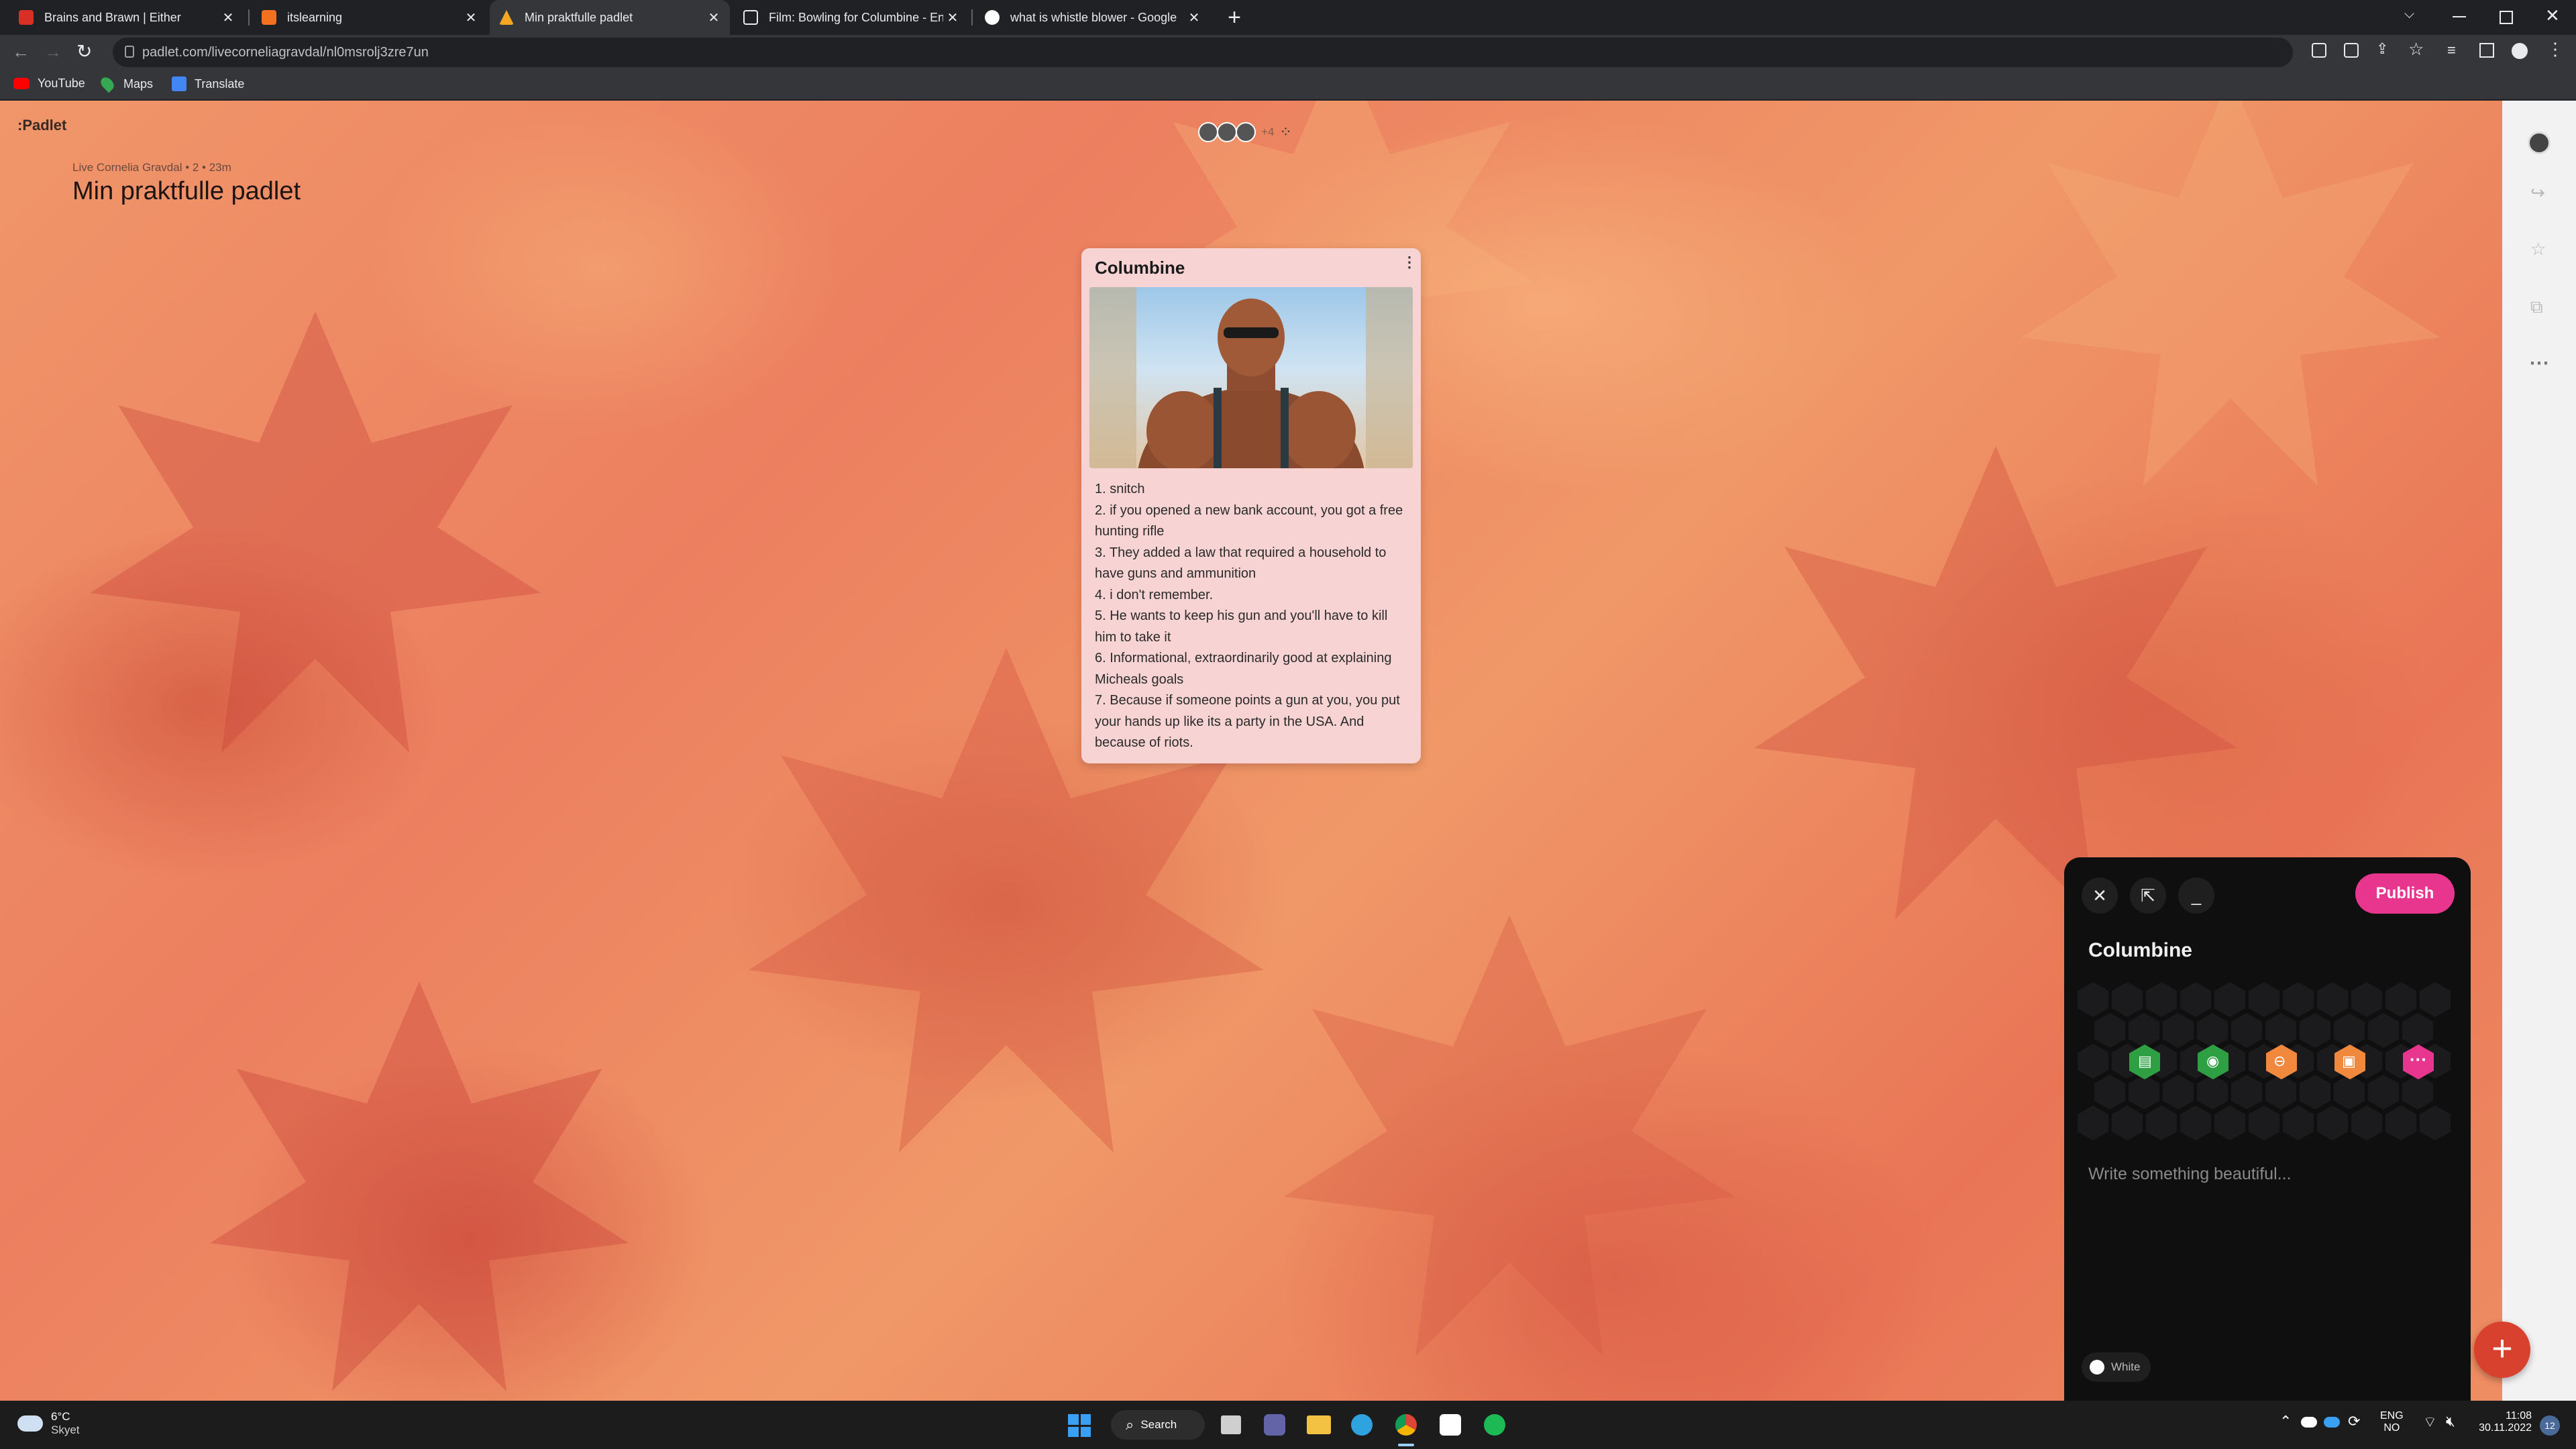 The image size is (2576, 1449). I want to click on collaborators: +4 ⁘, so click(1245, 132).